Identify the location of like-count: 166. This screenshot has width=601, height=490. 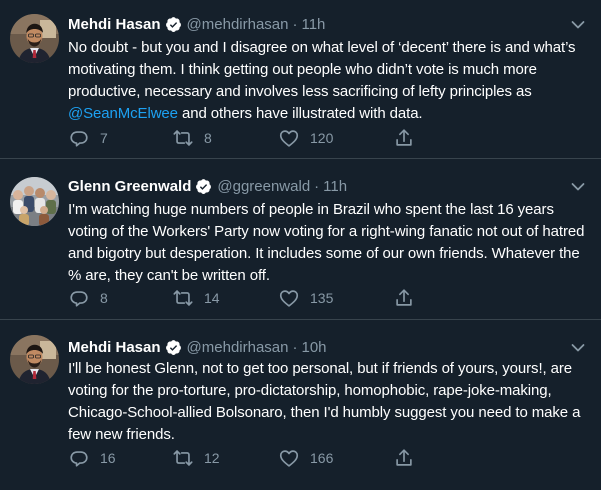
(322, 458).